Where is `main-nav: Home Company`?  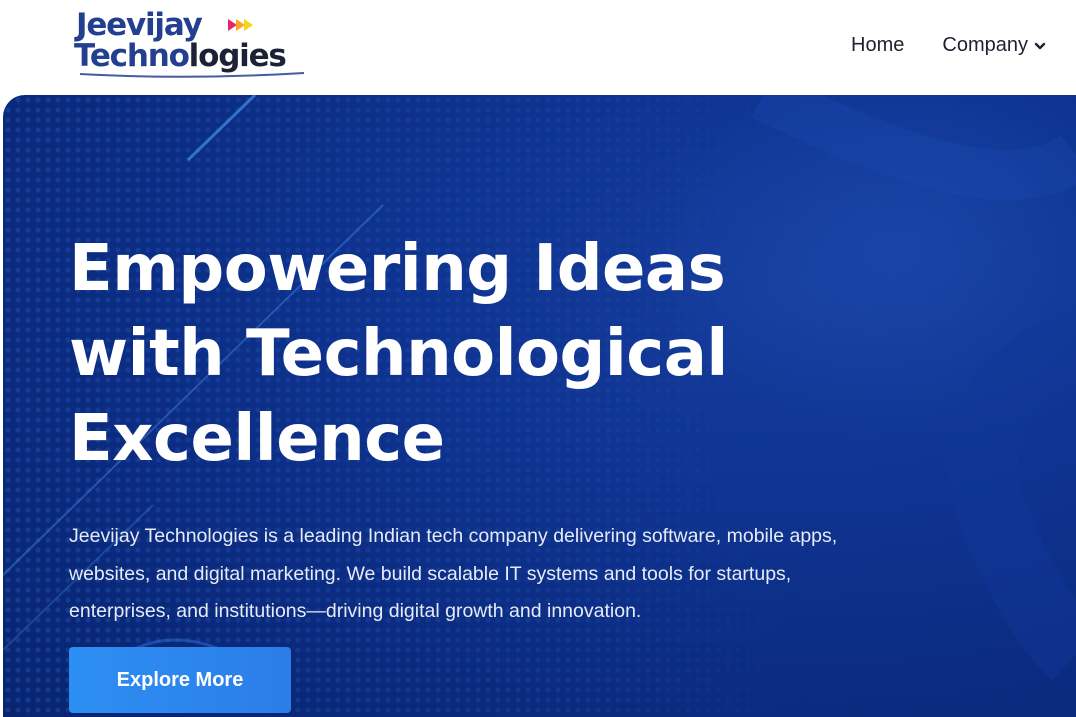 main-nav: Home Company is located at coordinates (948, 45).